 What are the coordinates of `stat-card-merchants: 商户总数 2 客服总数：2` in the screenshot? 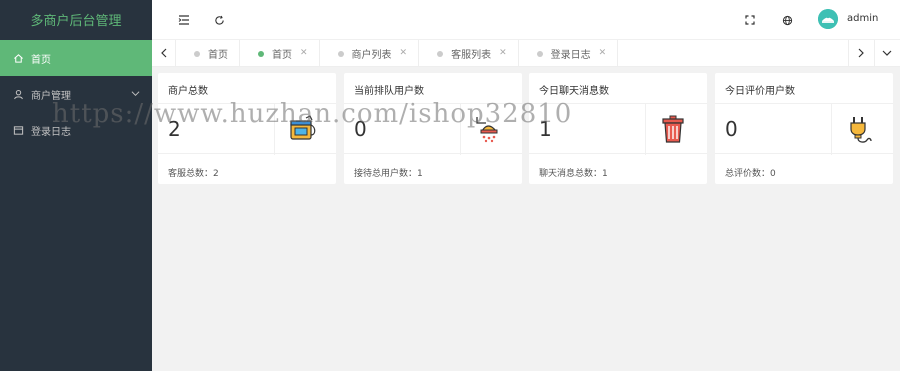 It's located at (247, 128).